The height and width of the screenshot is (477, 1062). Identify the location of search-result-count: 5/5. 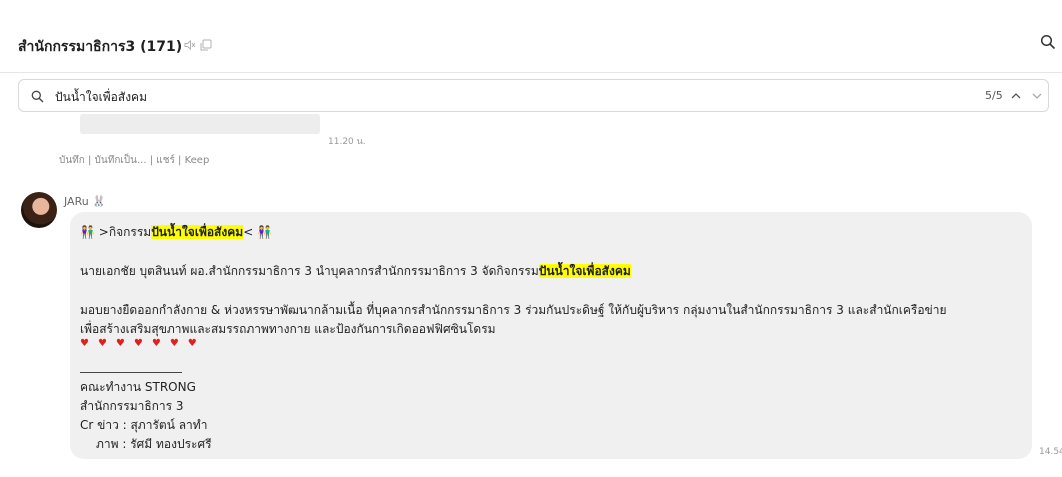
(994, 95).